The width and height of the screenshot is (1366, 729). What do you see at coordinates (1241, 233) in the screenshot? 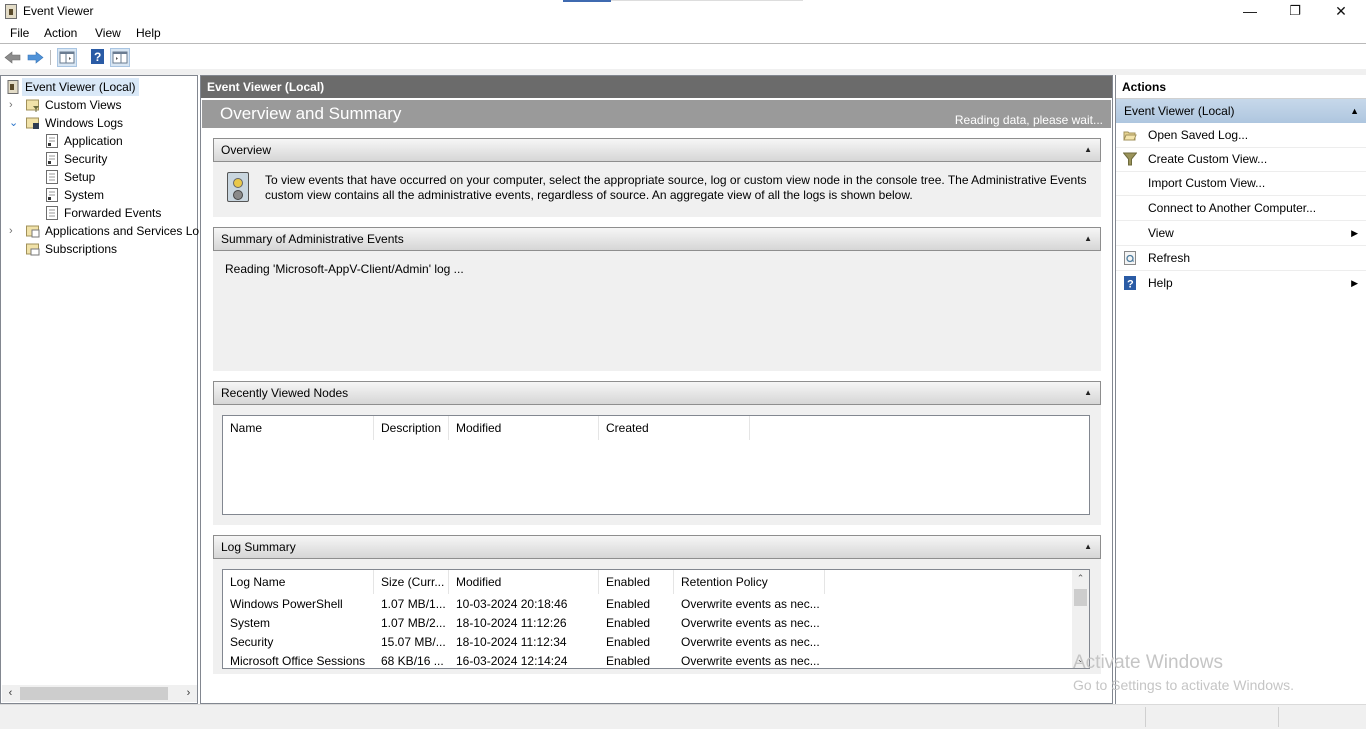
I see `action-view: View ▶` at bounding box center [1241, 233].